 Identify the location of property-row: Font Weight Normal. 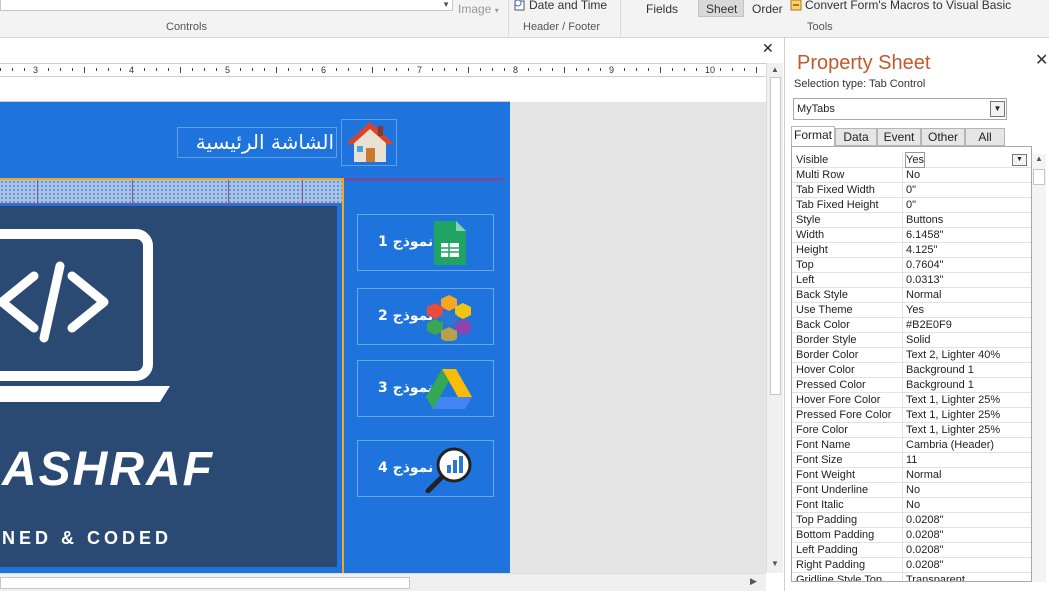
(911, 475).